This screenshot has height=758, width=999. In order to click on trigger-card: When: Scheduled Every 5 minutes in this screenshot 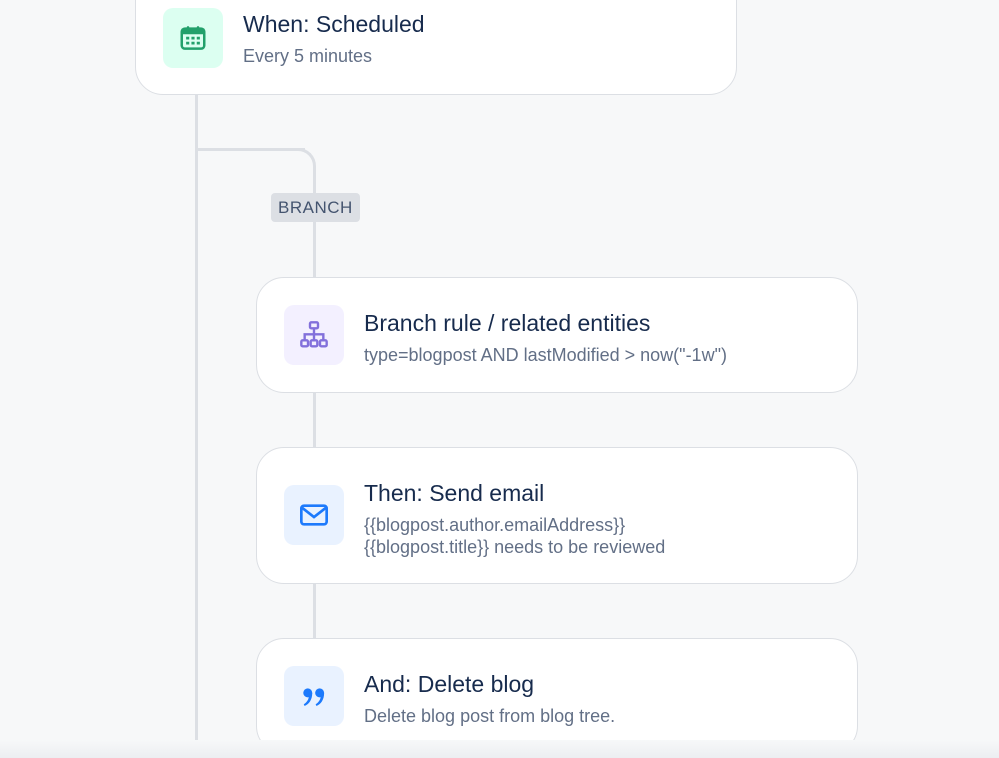, I will do `click(436, 47)`.